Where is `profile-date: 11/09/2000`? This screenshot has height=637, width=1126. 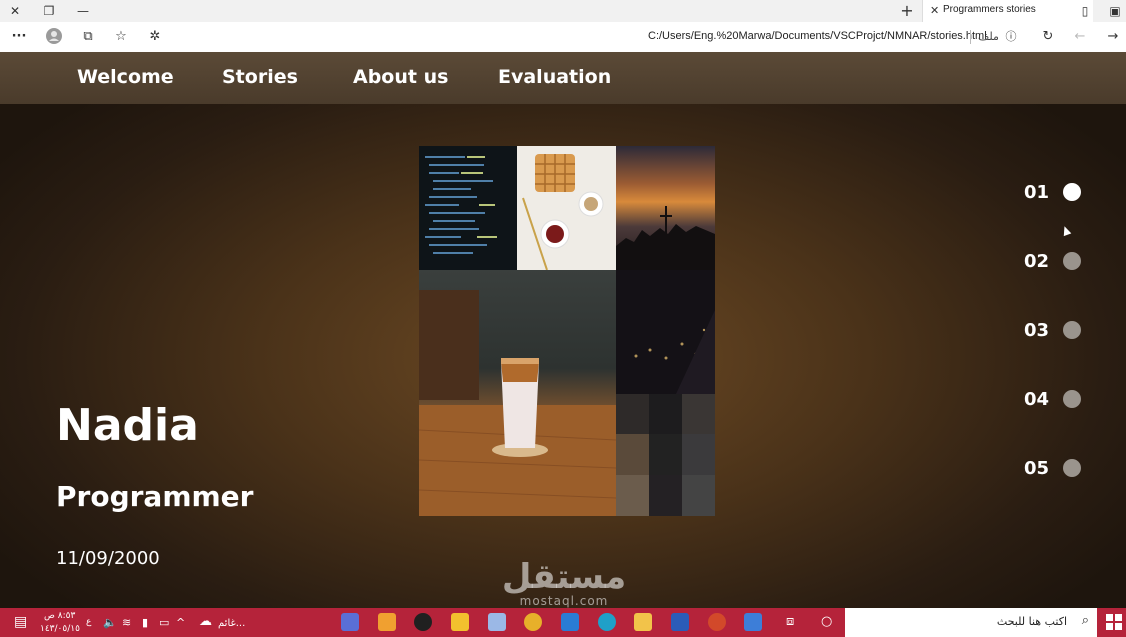 profile-date: 11/09/2000 is located at coordinates (108, 558).